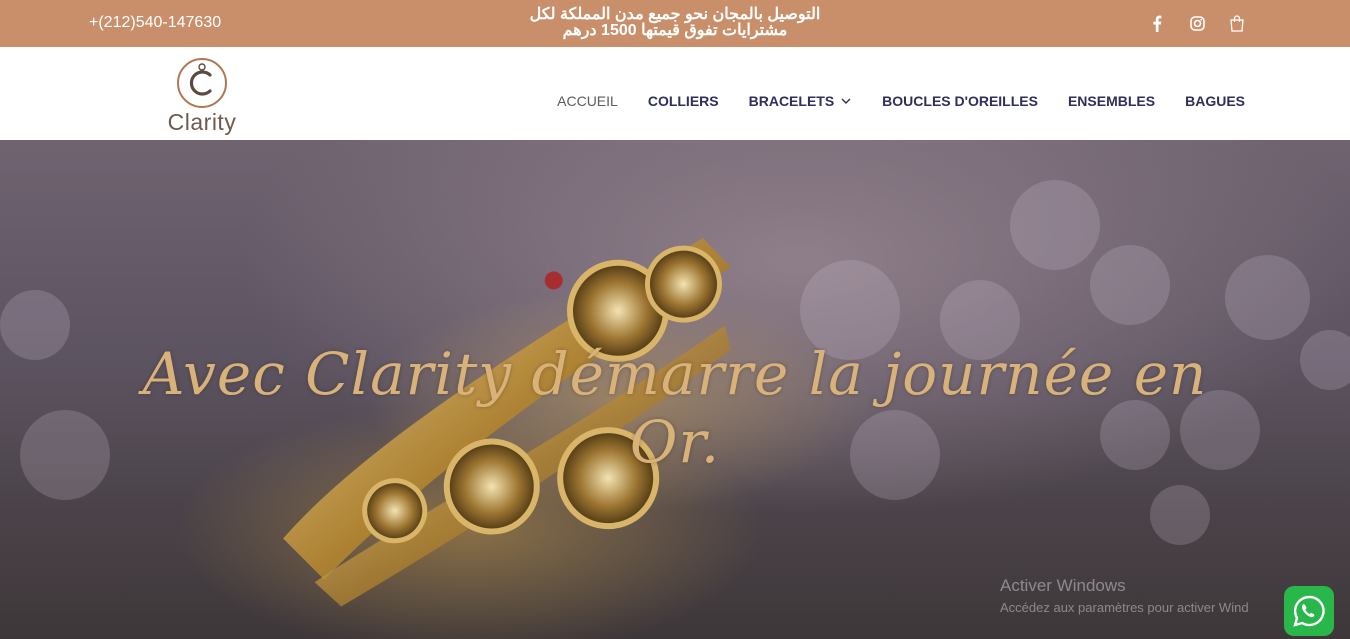  Describe the element at coordinates (202, 122) in the screenshot. I see `logo-text: Clarity` at that location.